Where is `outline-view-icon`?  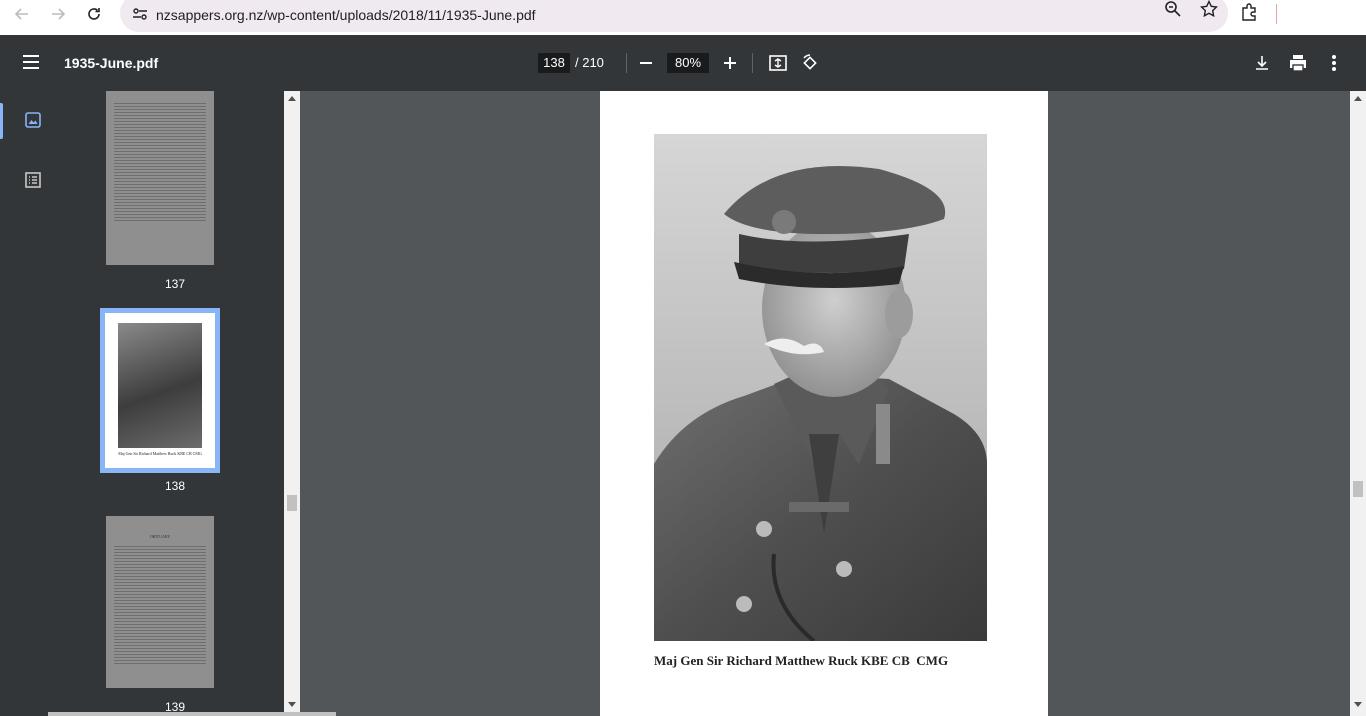 outline-view-icon is located at coordinates (34, 181).